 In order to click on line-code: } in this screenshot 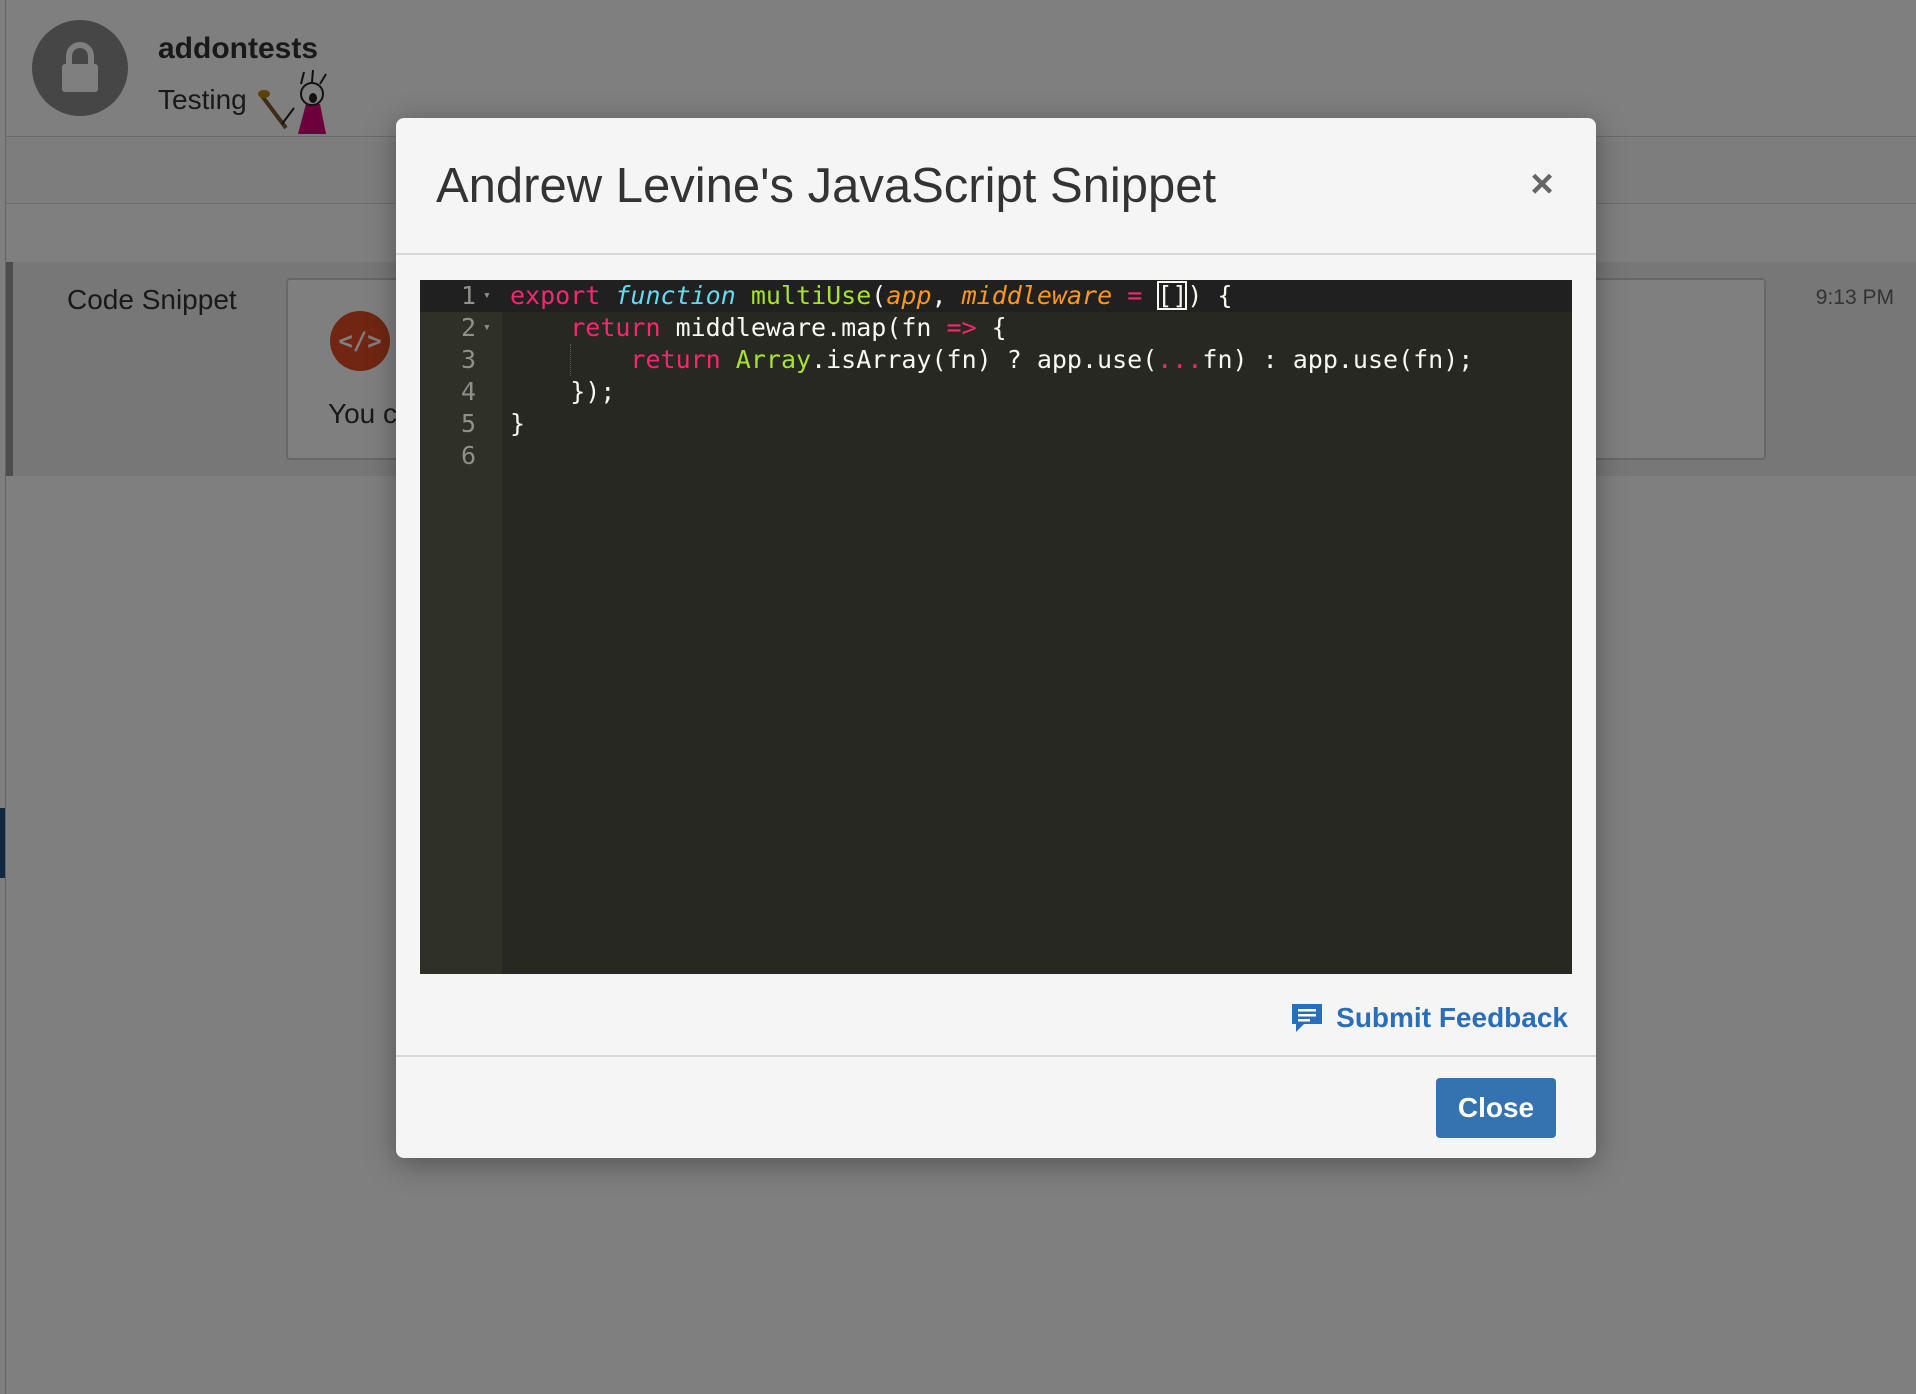, I will do `click(517, 424)`.